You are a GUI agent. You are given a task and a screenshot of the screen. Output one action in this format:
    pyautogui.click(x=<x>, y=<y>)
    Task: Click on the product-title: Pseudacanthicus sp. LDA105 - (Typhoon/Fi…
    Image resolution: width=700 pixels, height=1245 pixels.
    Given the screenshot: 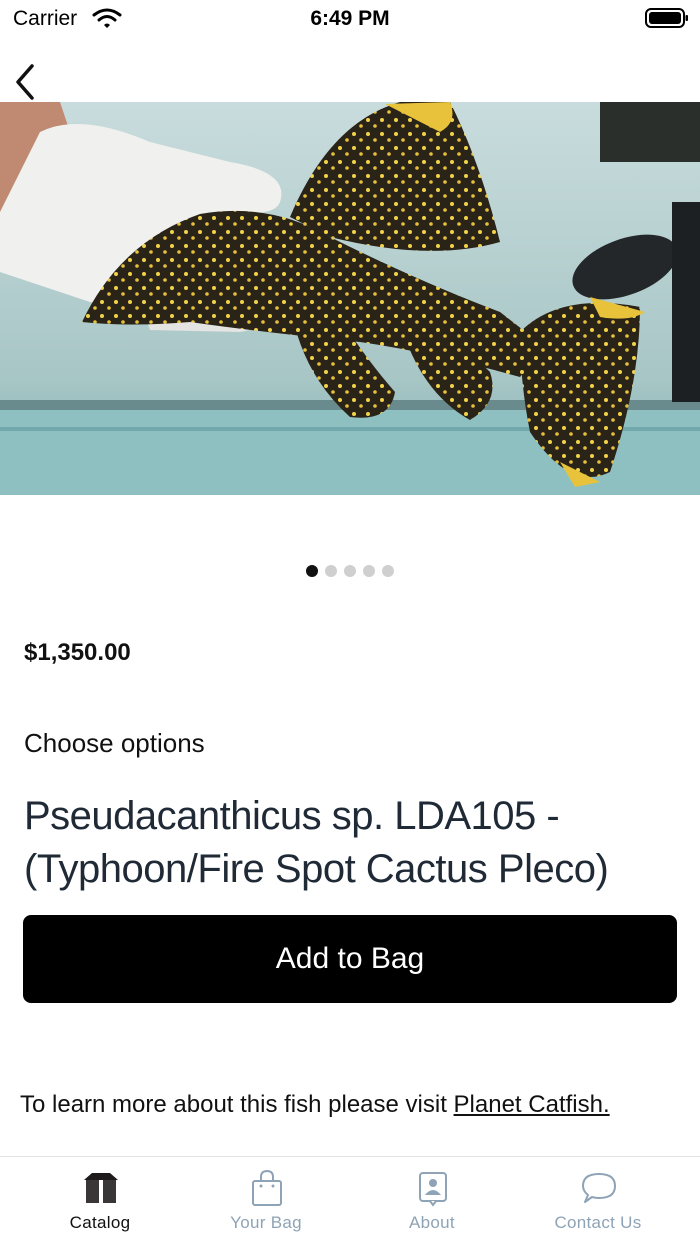 What is the action you would take?
    pyautogui.click(x=316, y=842)
    